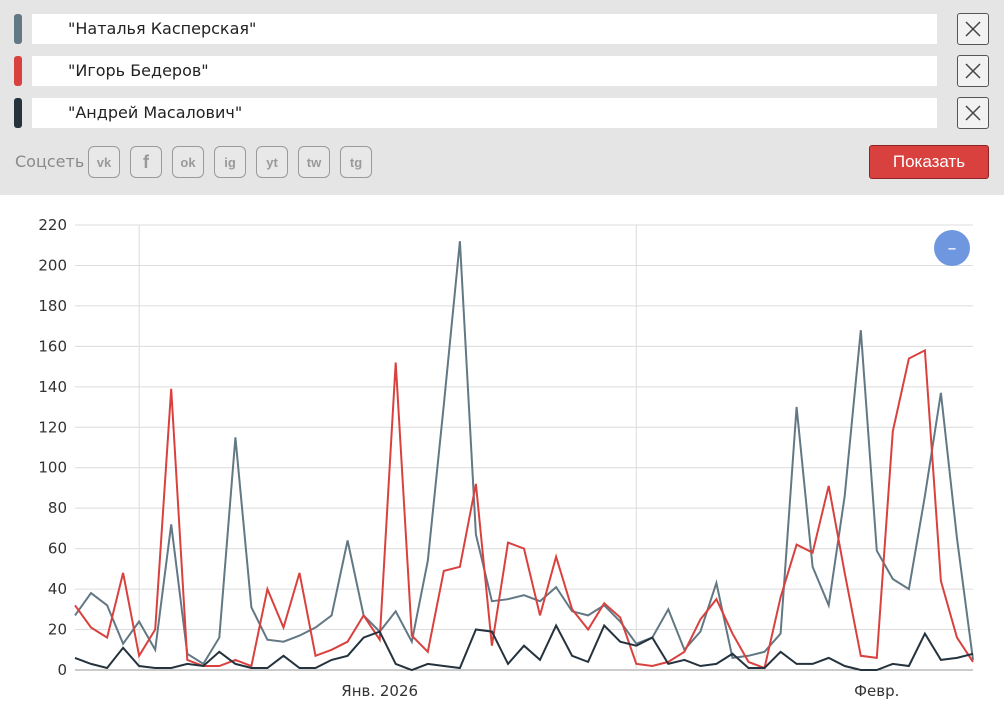  I want to click on y-tick-label: 220, so click(52, 225).